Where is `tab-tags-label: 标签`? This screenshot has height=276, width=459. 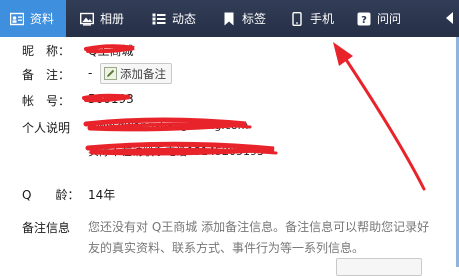 tab-tags-label: 标签 is located at coordinates (254, 19).